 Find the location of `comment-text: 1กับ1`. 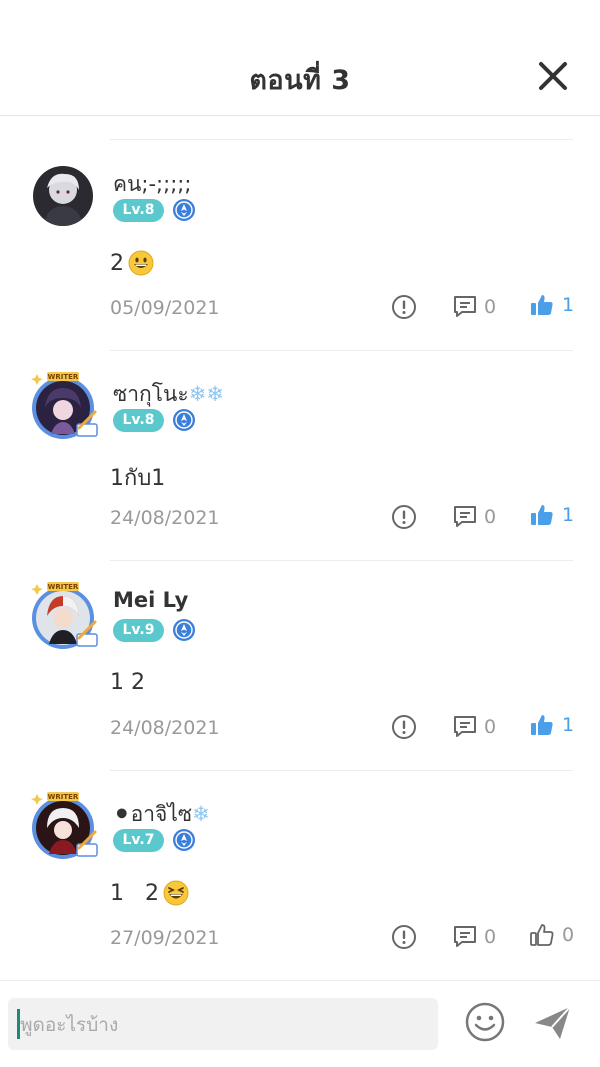

comment-text: 1กับ1 is located at coordinates (137, 477).